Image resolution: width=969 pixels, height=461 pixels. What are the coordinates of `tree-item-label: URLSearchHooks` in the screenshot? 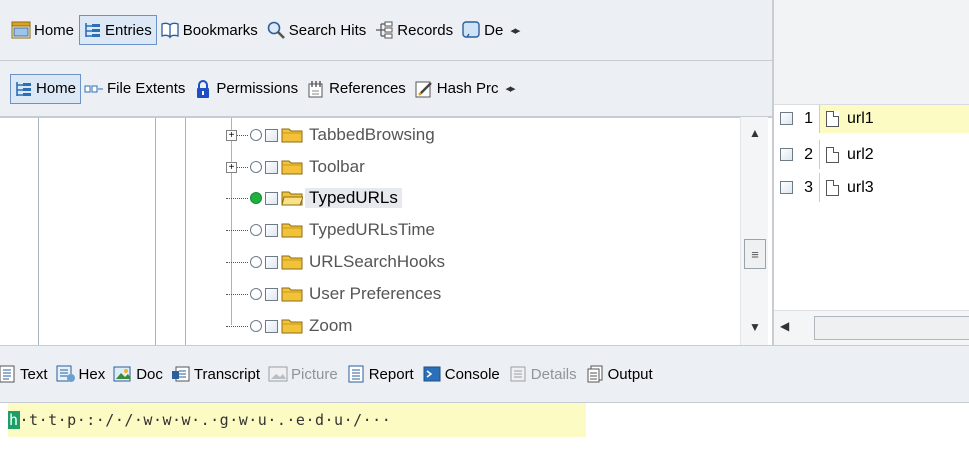 It's located at (377, 261).